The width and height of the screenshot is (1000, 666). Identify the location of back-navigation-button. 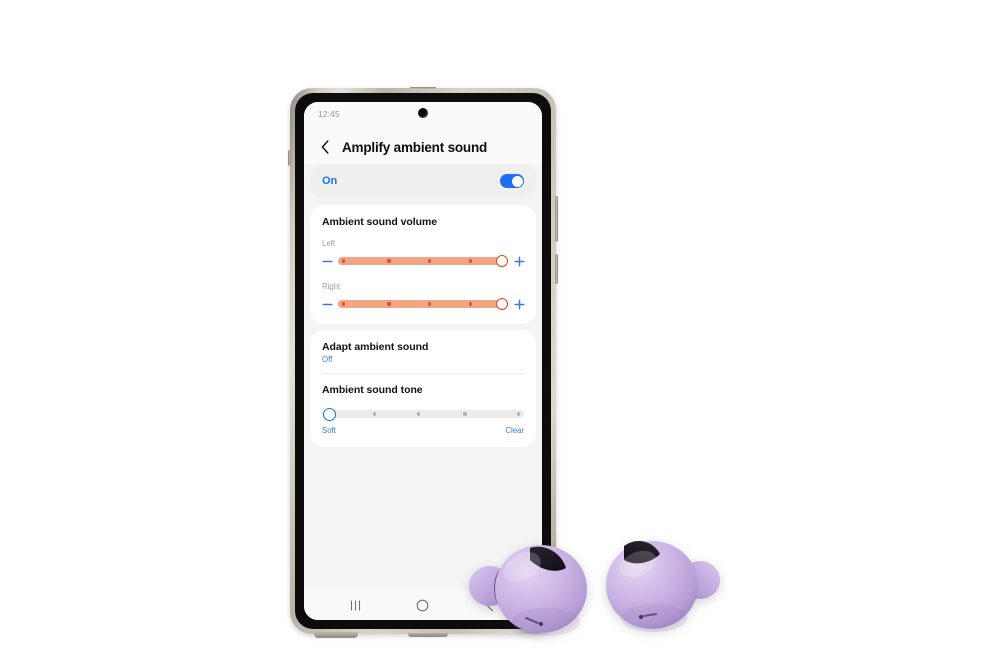
(324, 147).